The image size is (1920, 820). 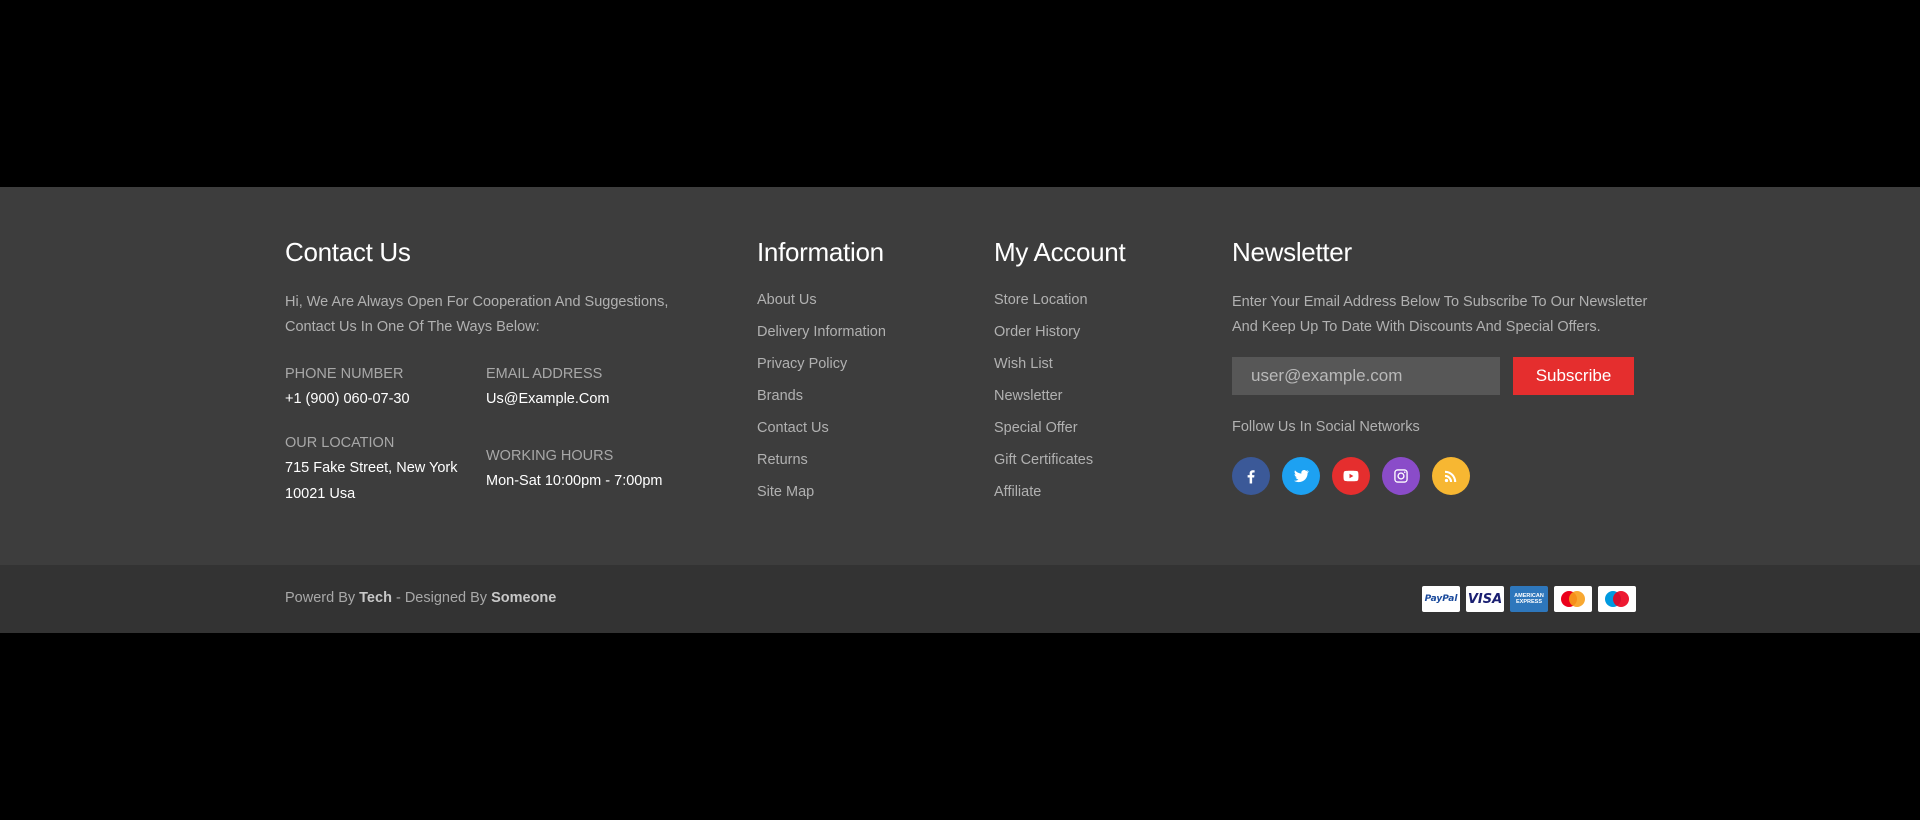 What do you see at coordinates (1251, 476) in the screenshot?
I see `facebook-icon` at bounding box center [1251, 476].